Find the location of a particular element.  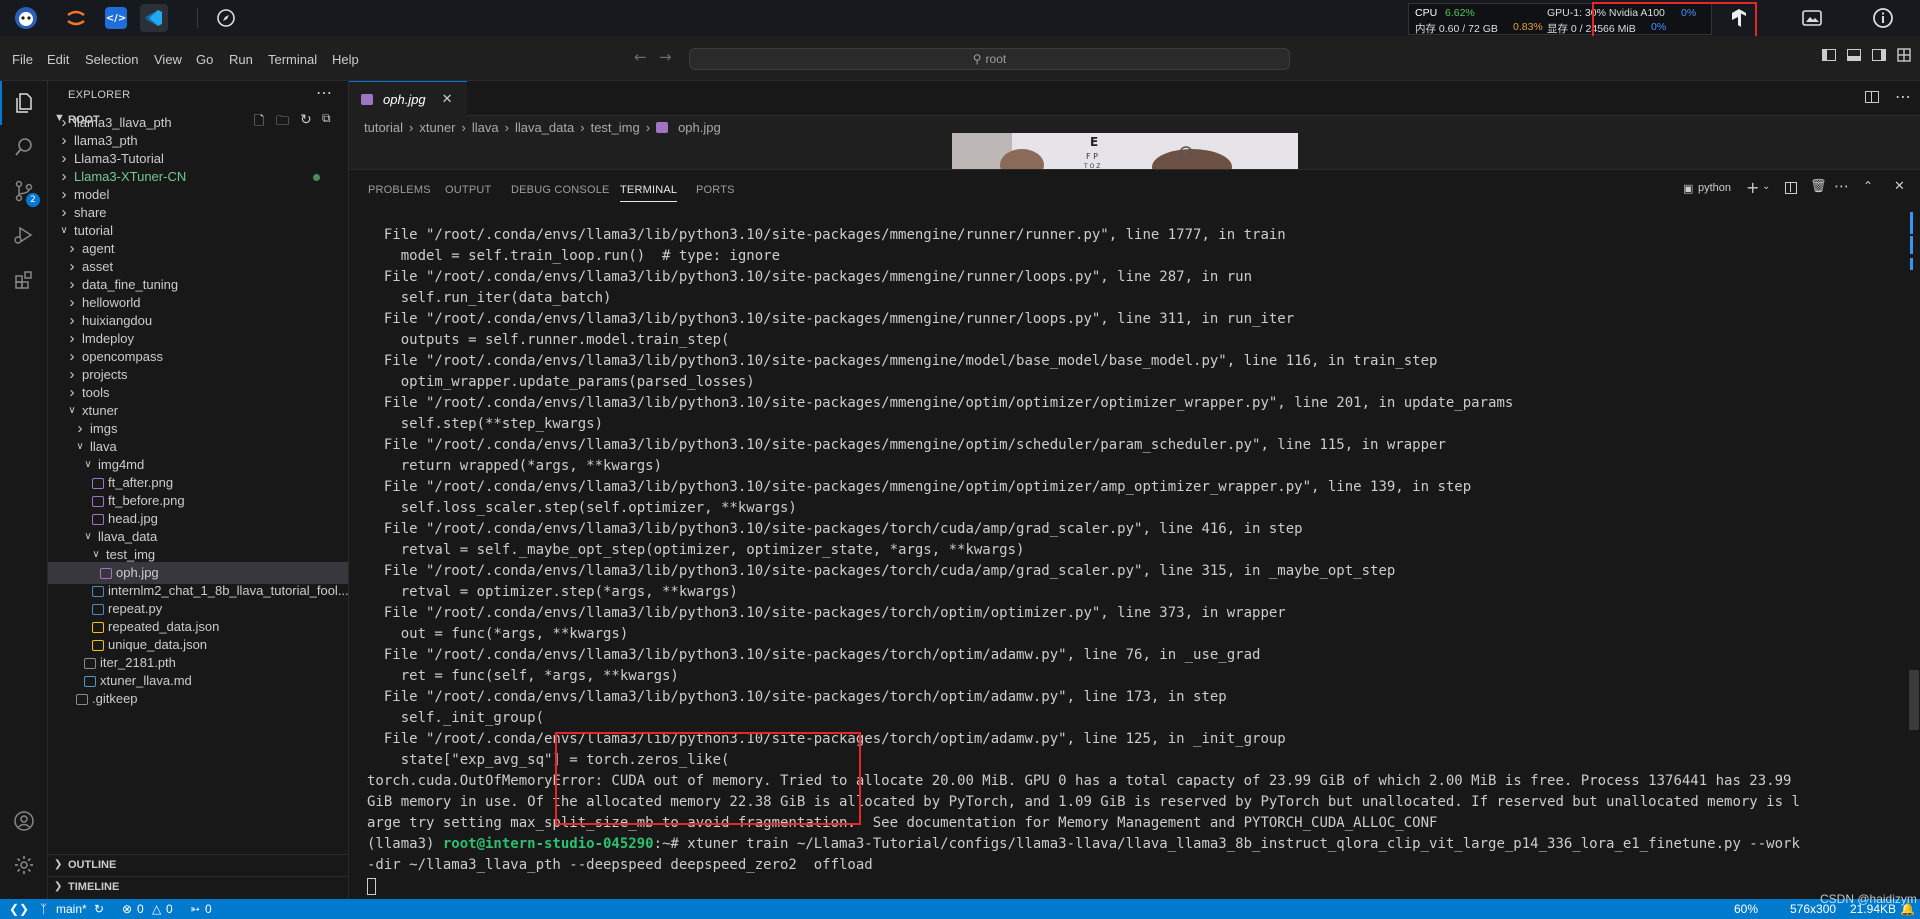

menu-terminal: Terminal is located at coordinates (292, 59).